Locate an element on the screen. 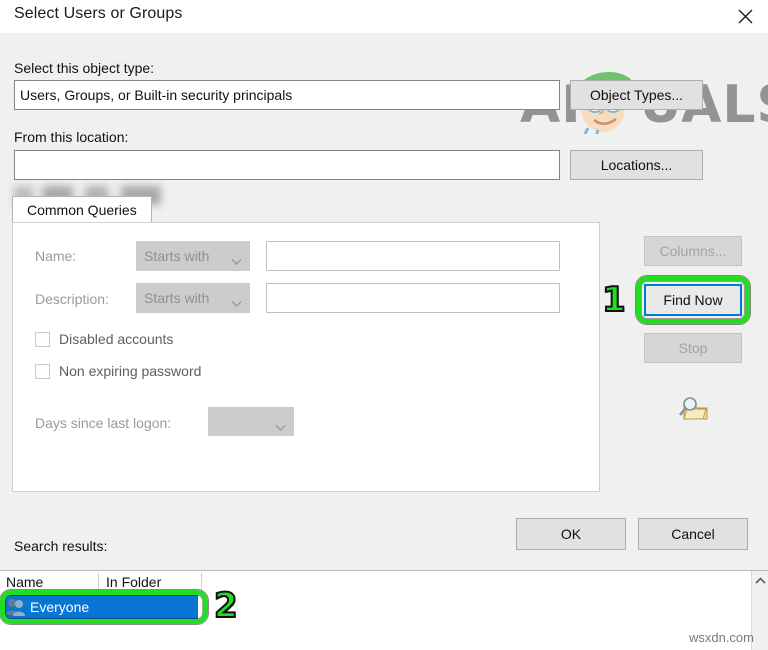 The height and width of the screenshot is (650, 768). description-operator-value: Starts with is located at coordinates (177, 298).